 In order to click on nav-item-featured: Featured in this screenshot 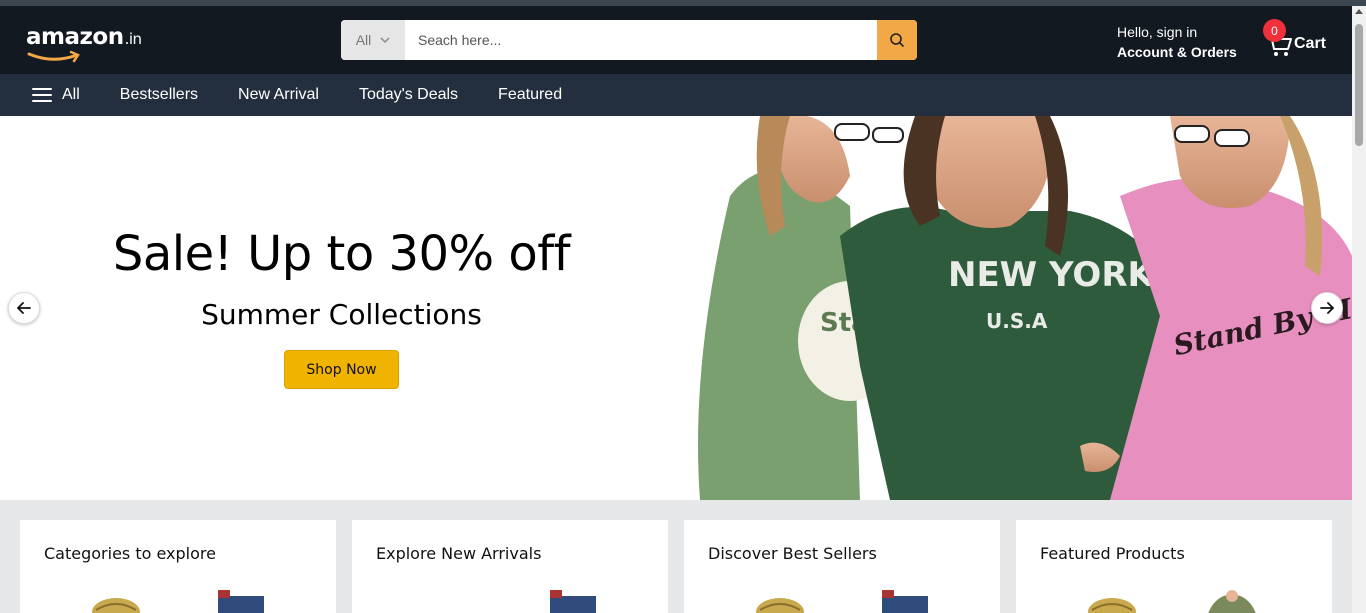, I will do `click(530, 95)`.